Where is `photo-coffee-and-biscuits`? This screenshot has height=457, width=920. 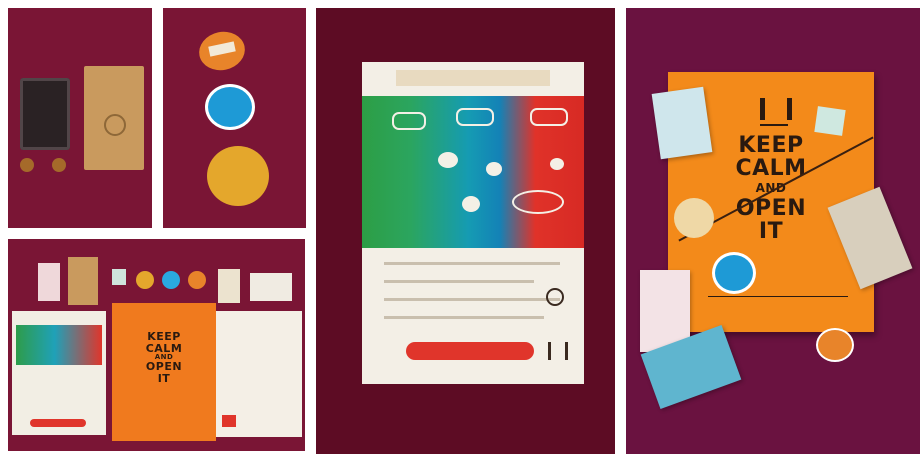 photo-coffee-and-biscuits is located at coordinates (80, 118).